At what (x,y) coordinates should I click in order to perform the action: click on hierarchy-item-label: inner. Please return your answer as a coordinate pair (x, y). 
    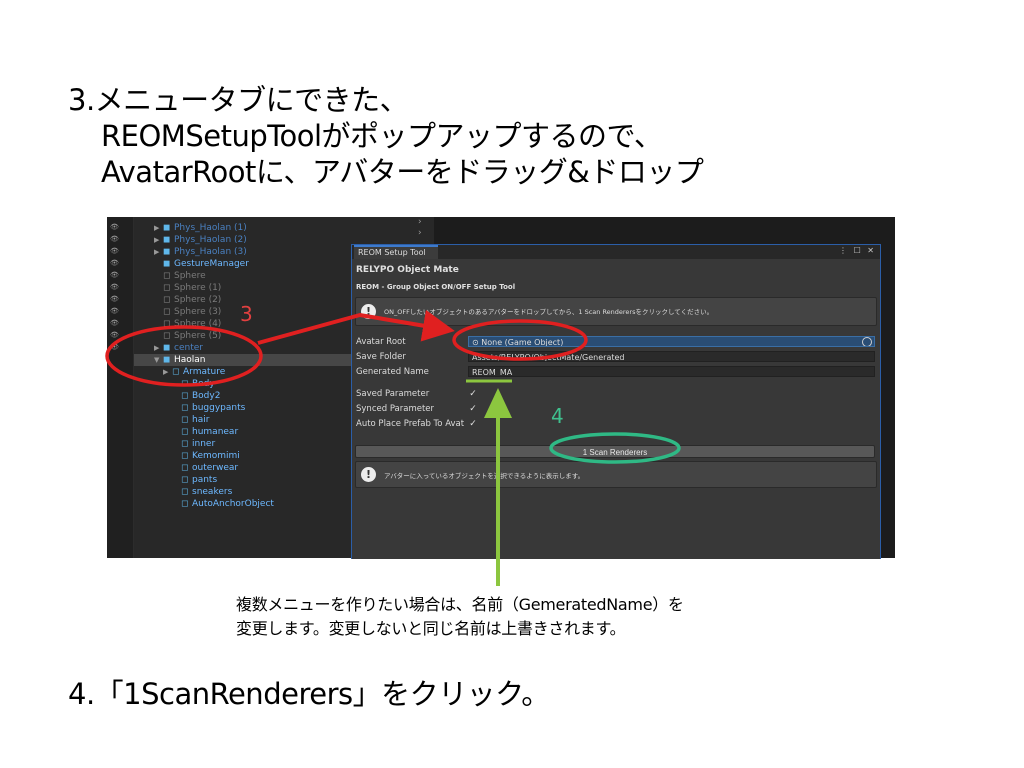
    Looking at the image, I should click on (204, 444).